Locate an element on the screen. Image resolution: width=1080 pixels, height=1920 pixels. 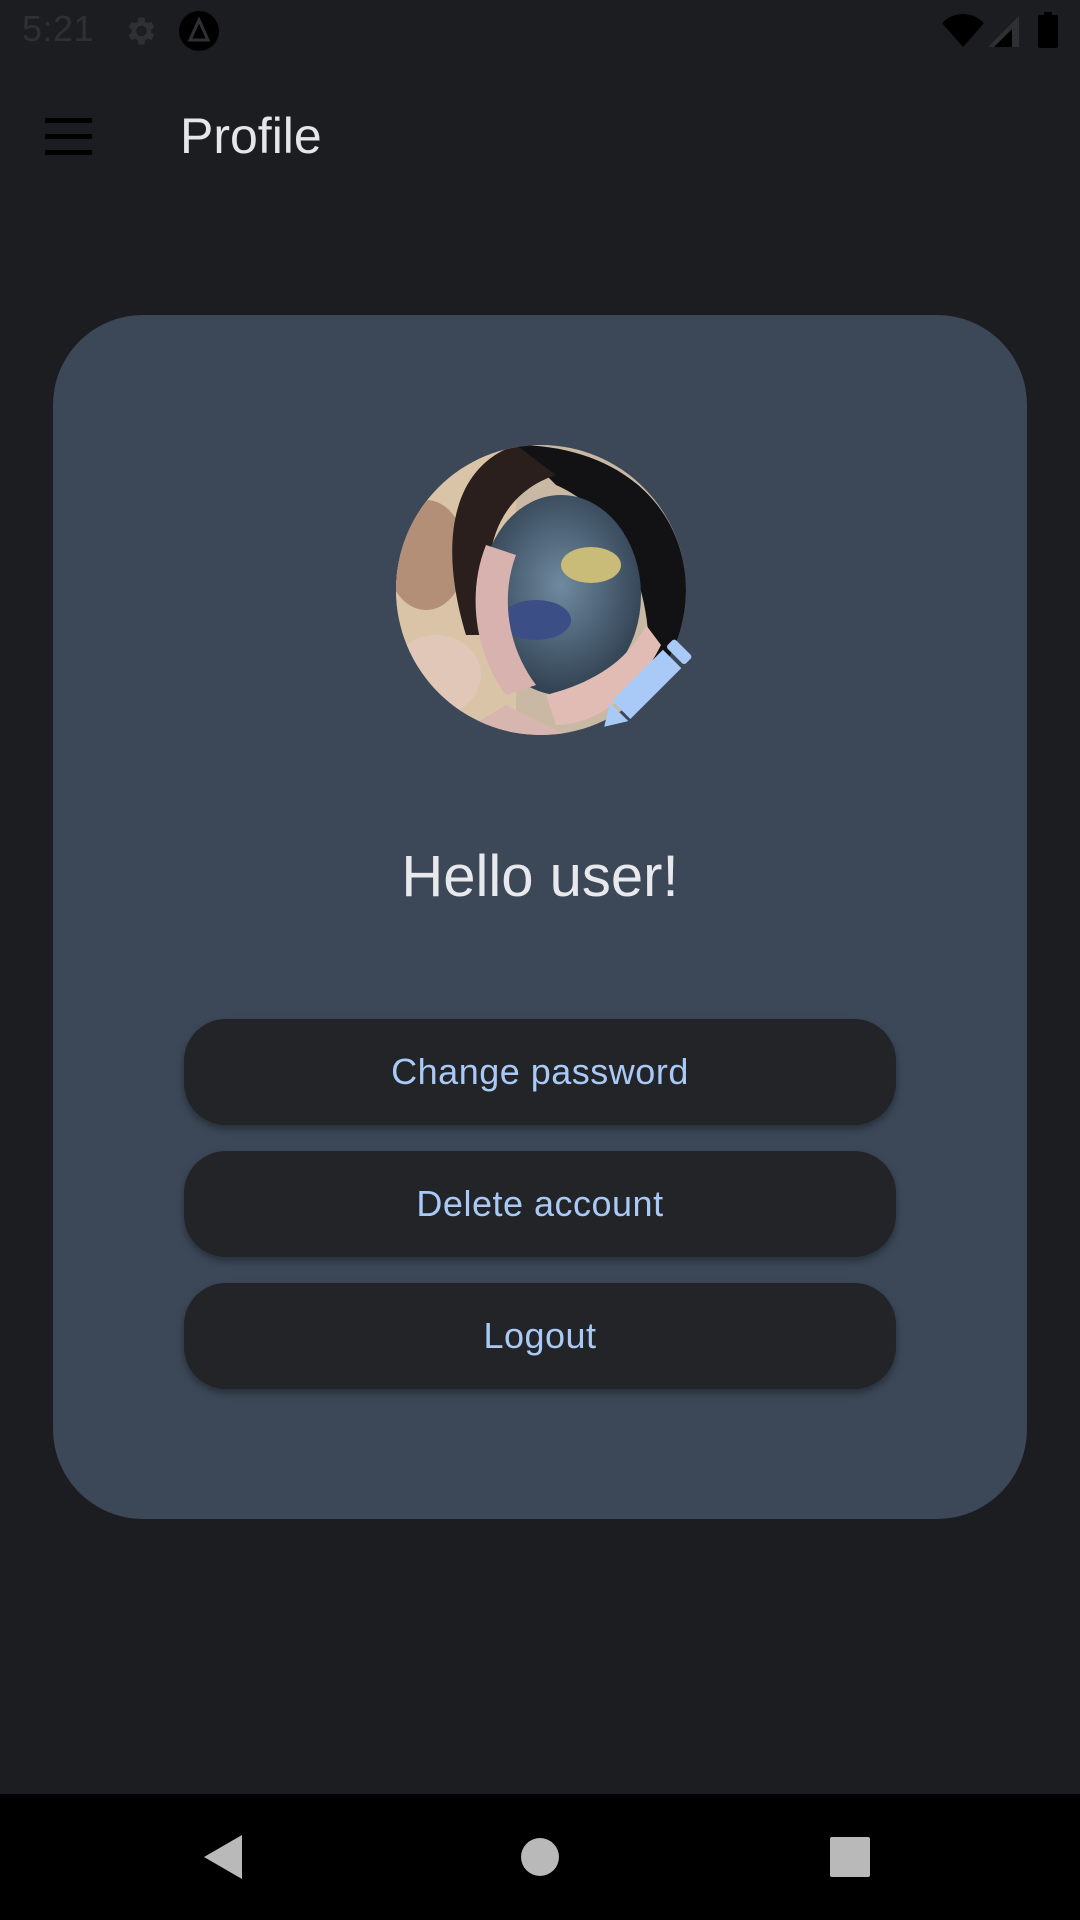
hamburger-menu-icon is located at coordinates (68, 140).